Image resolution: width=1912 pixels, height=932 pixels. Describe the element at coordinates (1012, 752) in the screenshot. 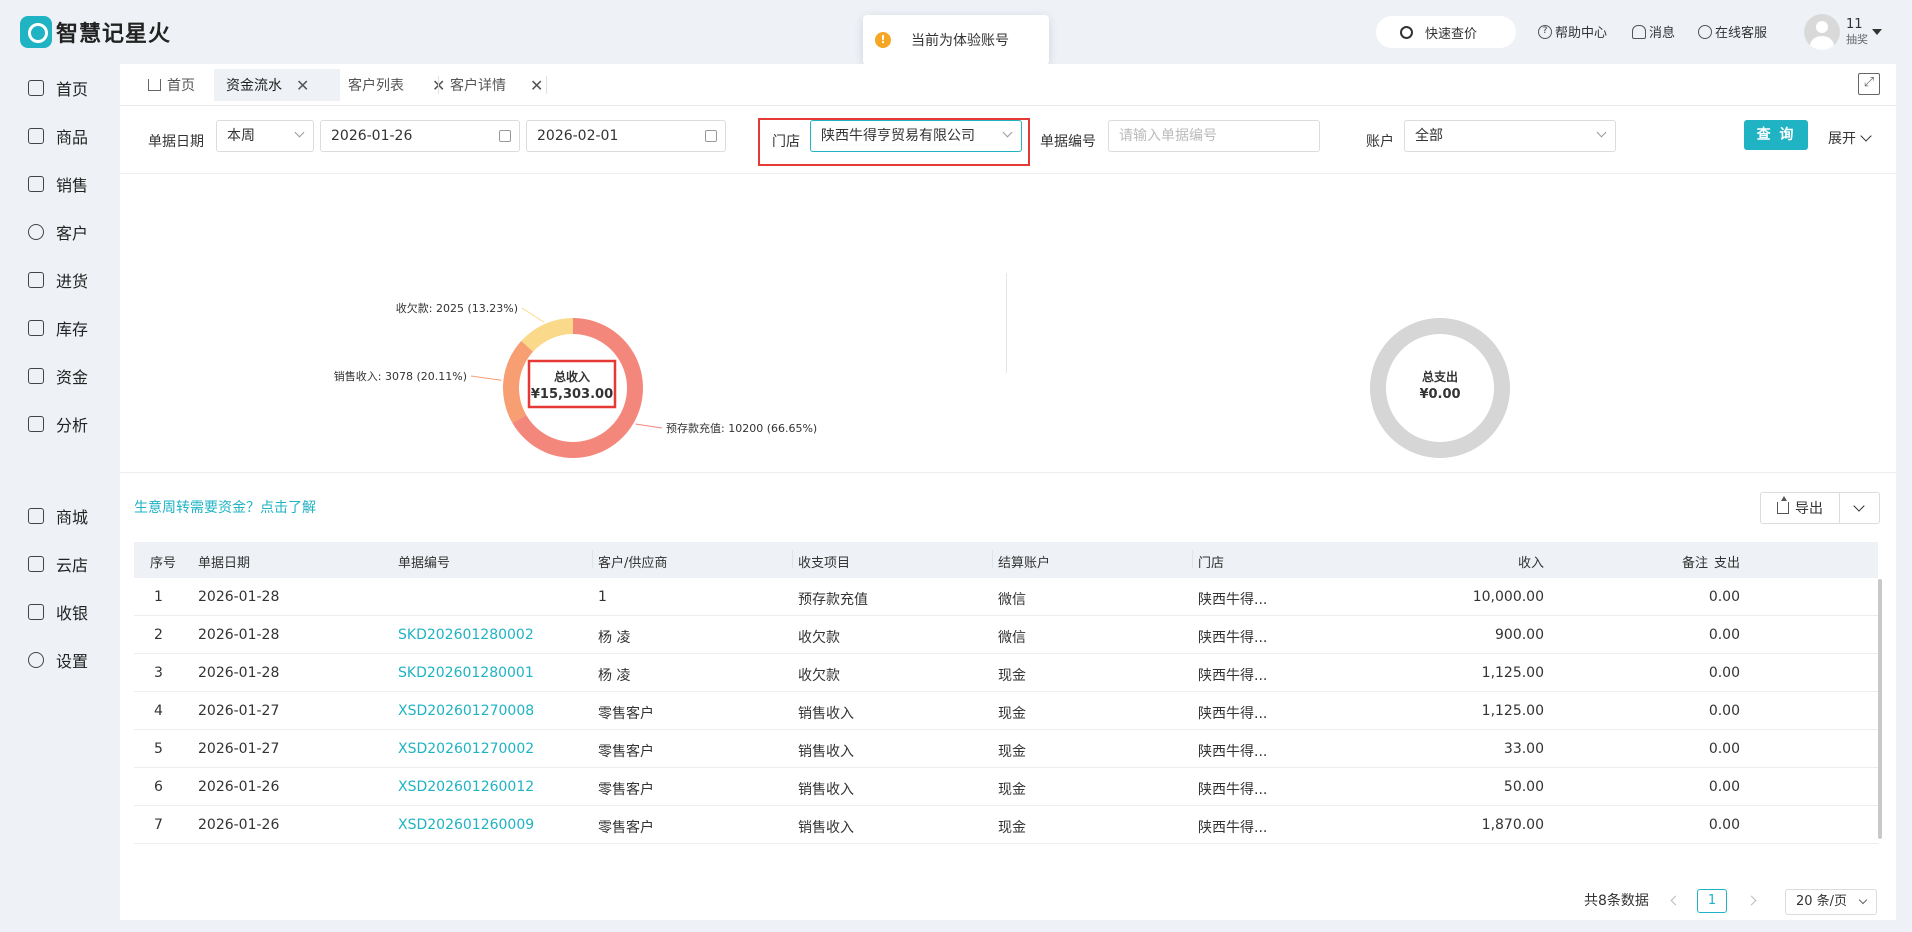

I see `table-cell-account: 现金` at that location.